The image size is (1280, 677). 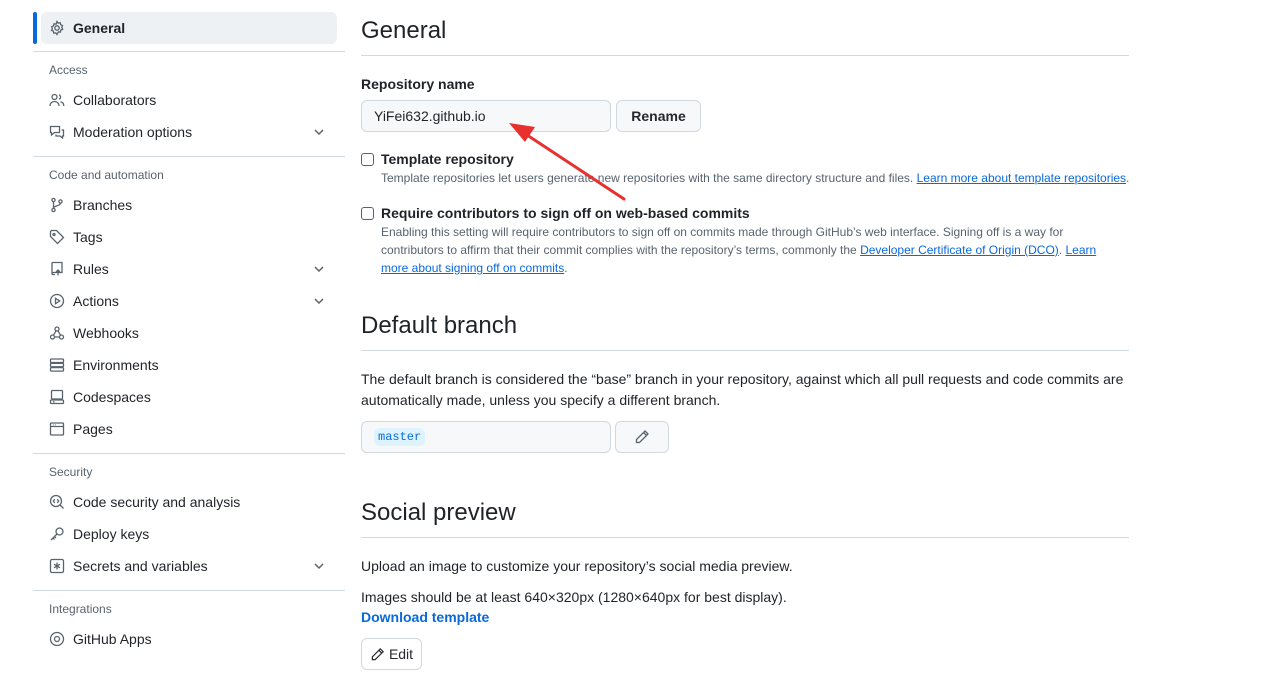 I want to click on key-icon, so click(x=57, y=534).